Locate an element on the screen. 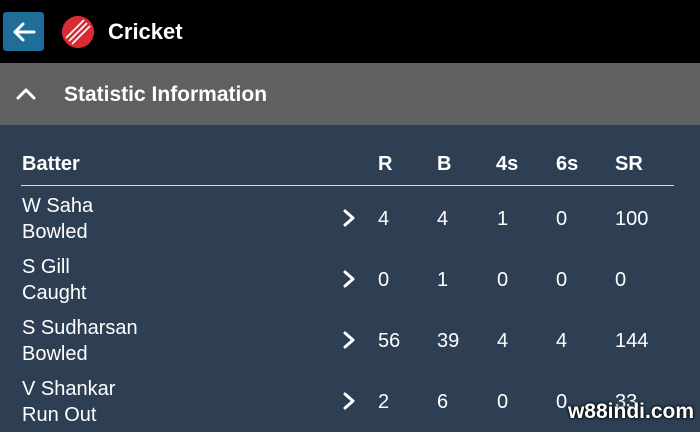 The width and height of the screenshot is (700, 432). header-divider is located at coordinates (347, 185).